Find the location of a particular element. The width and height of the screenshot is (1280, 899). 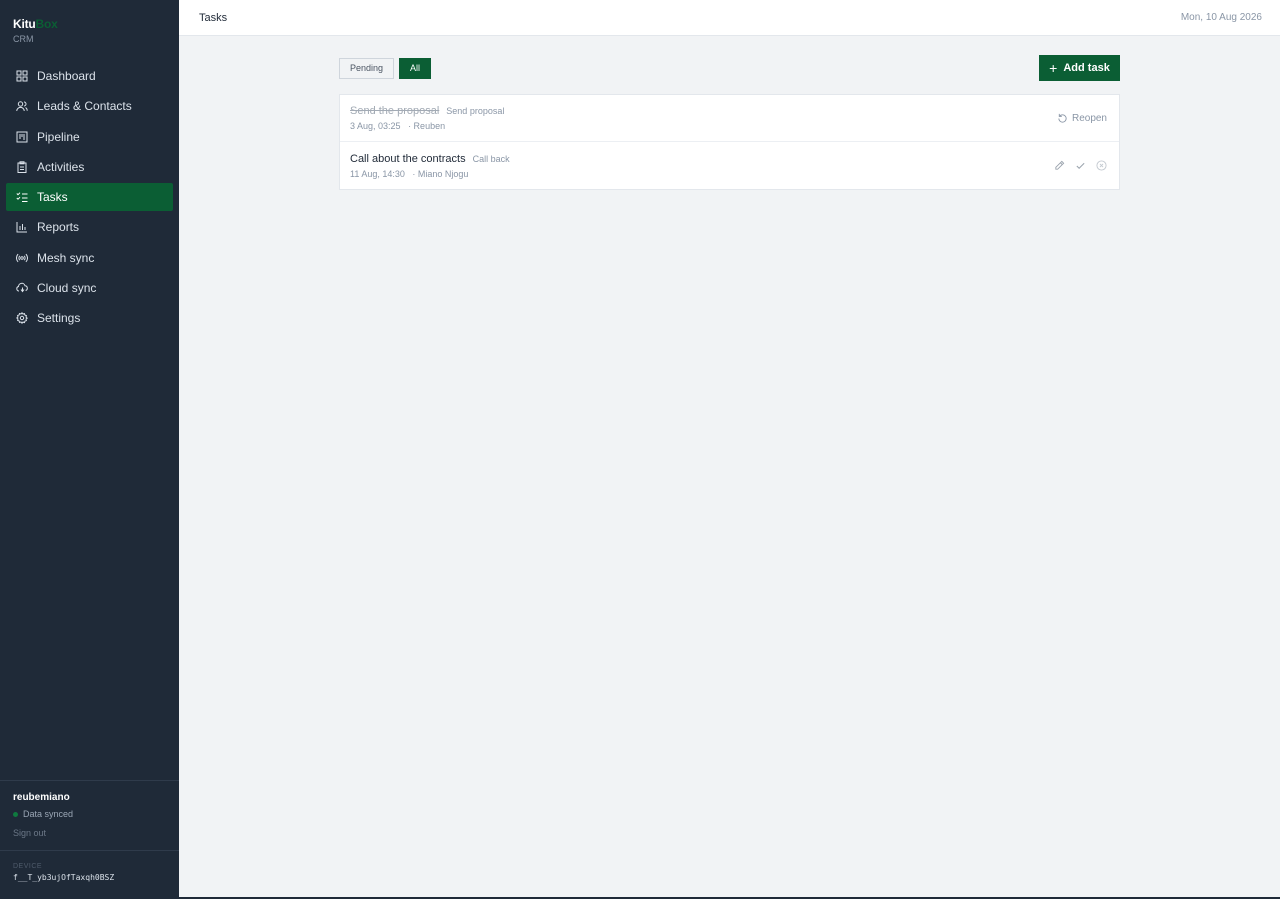

task-actions is located at coordinates (1080, 166).